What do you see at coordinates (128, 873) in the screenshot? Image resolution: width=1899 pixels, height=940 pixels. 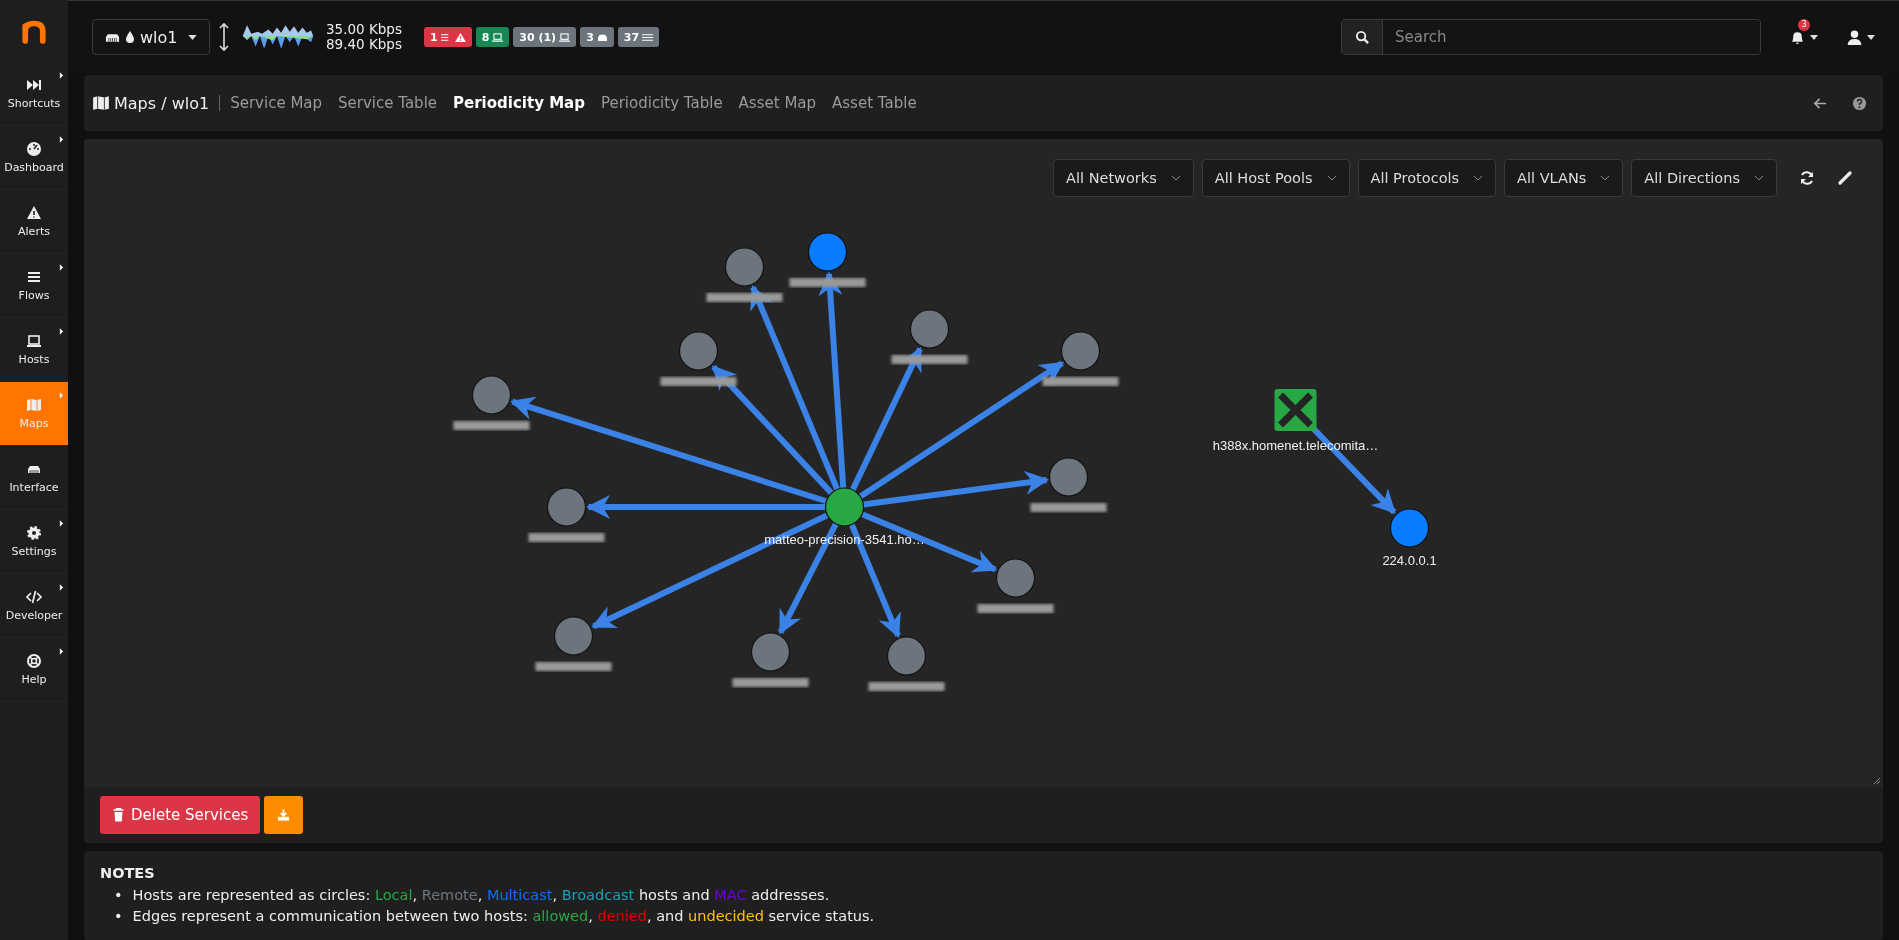 I see `notes-title: NOTES` at bounding box center [128, 873].